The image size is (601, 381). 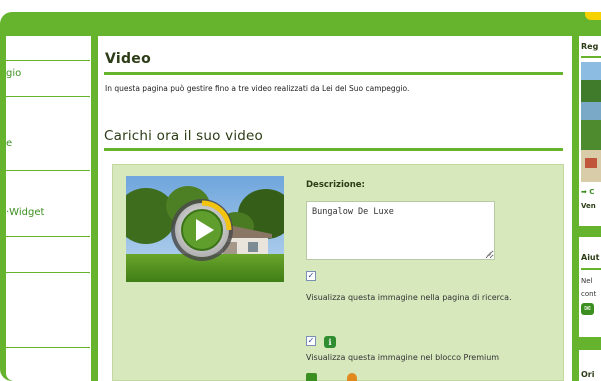 I want to click on section-title: Carichi ora il suo video, so click(x=184, y=136).